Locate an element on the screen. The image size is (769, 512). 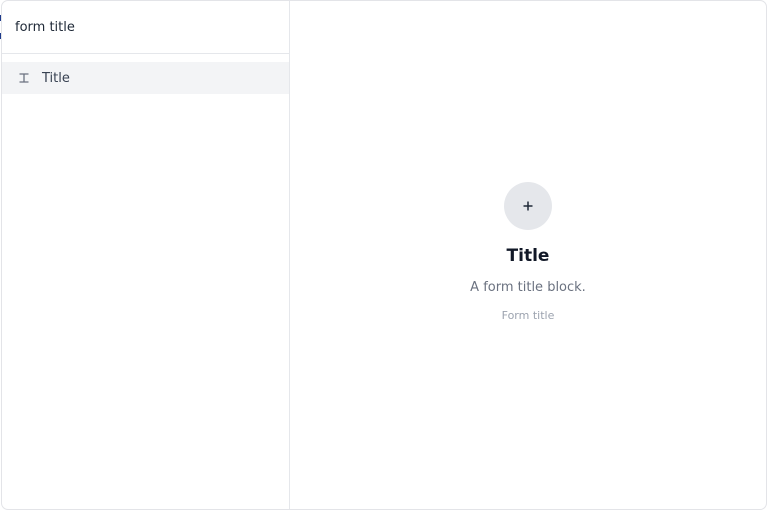
result-item-label: Title is located at coordinates (56, 78).